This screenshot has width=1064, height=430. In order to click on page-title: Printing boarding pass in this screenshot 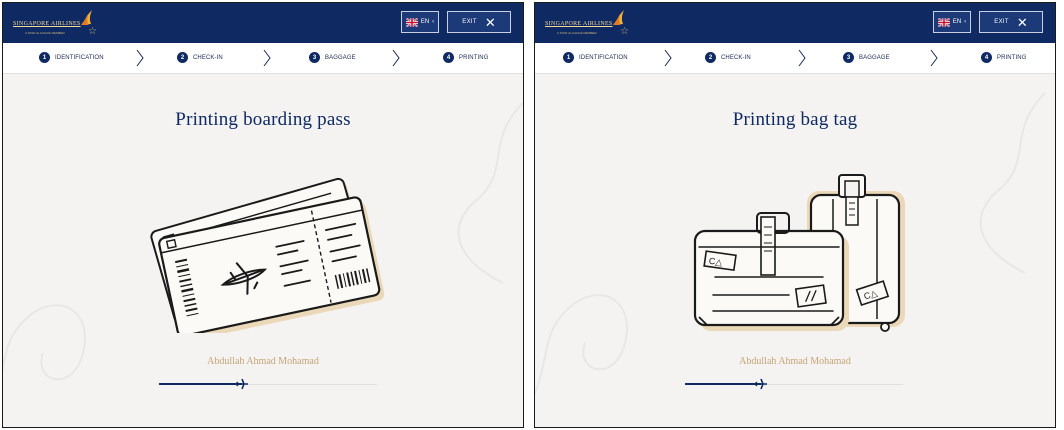, I will do `click(263, 119)`.